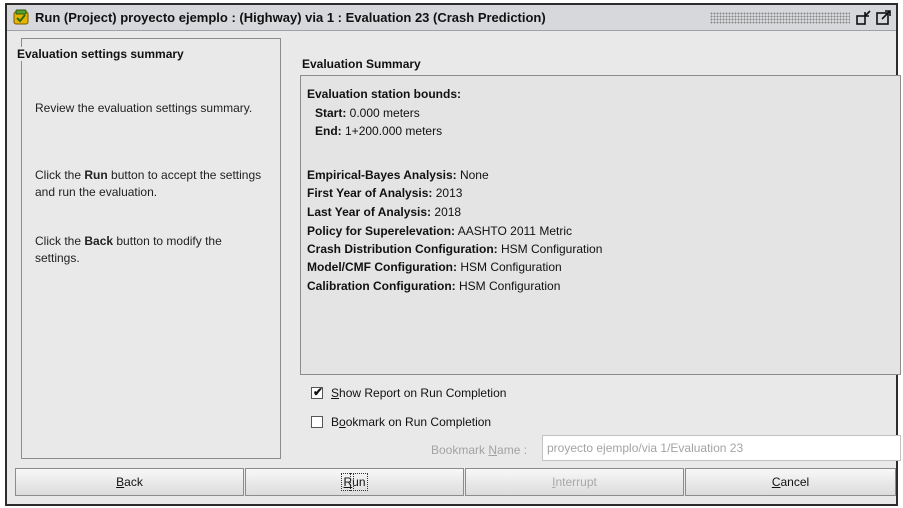  I want to click on summary-row: First Year of Analysis: 2013, so click(385, 193).